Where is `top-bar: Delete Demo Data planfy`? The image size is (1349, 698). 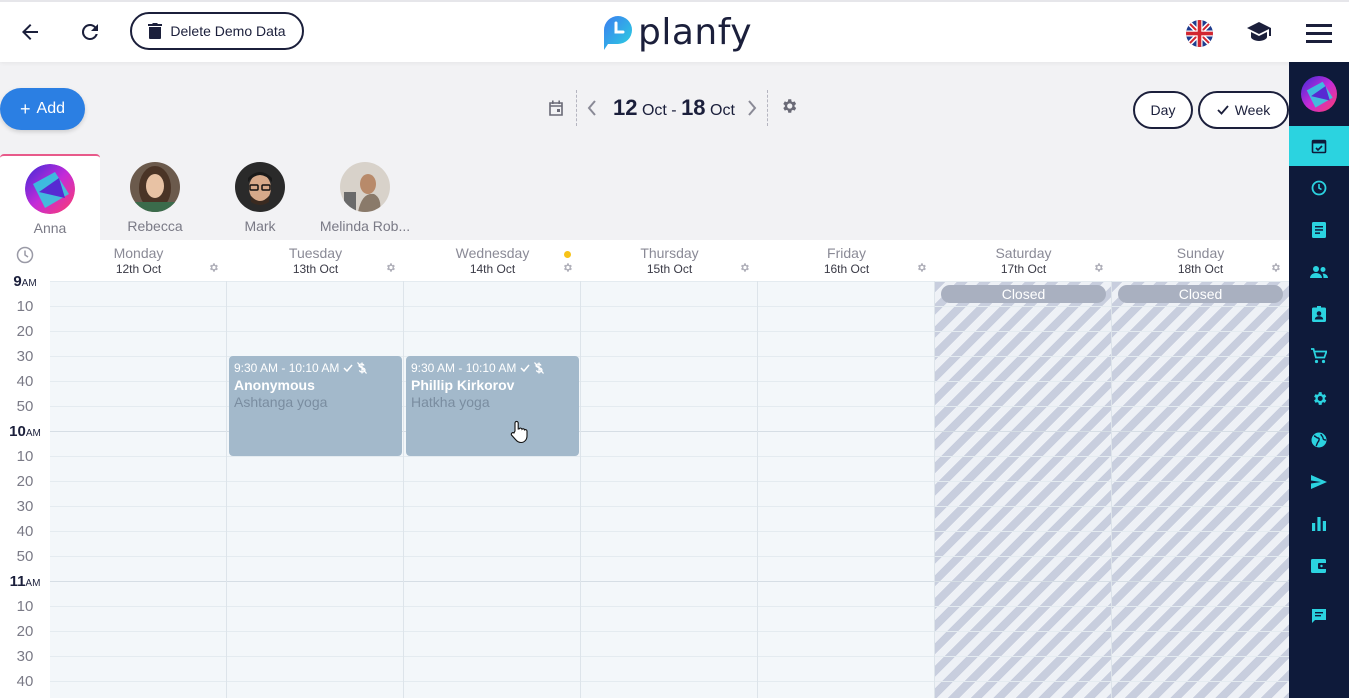
top-bar: Delete Demo Data planfy is located at coordinates (674, 31).